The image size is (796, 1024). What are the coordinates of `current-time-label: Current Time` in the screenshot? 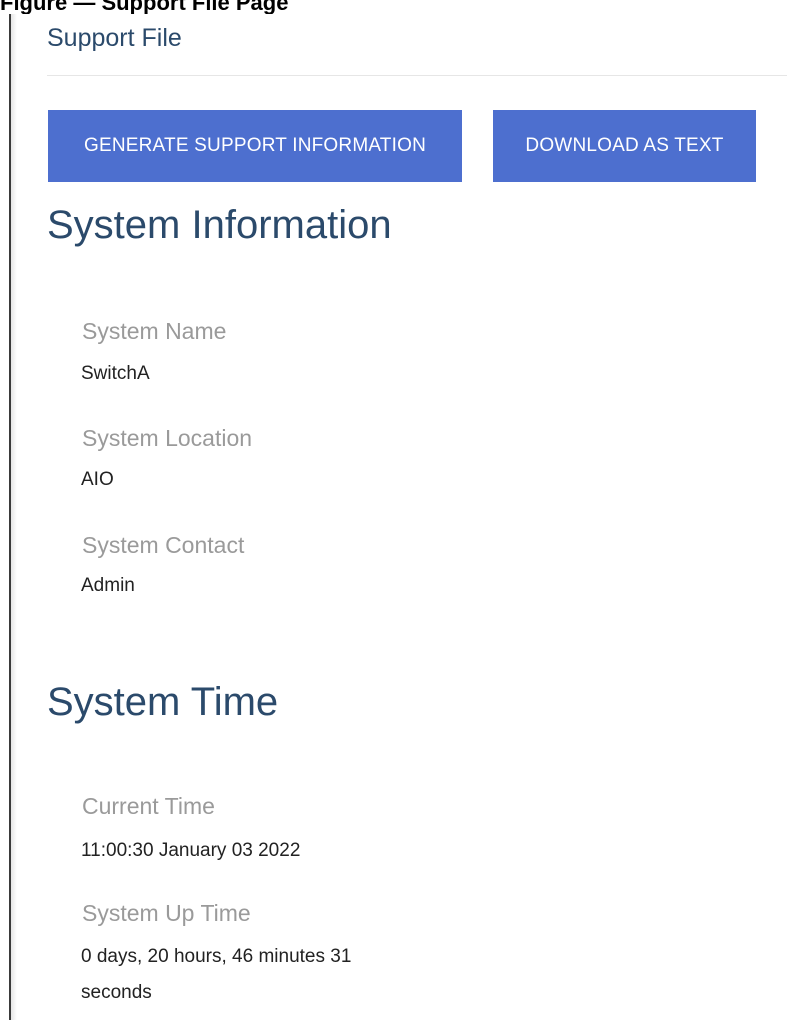 It's located at (148, 806).